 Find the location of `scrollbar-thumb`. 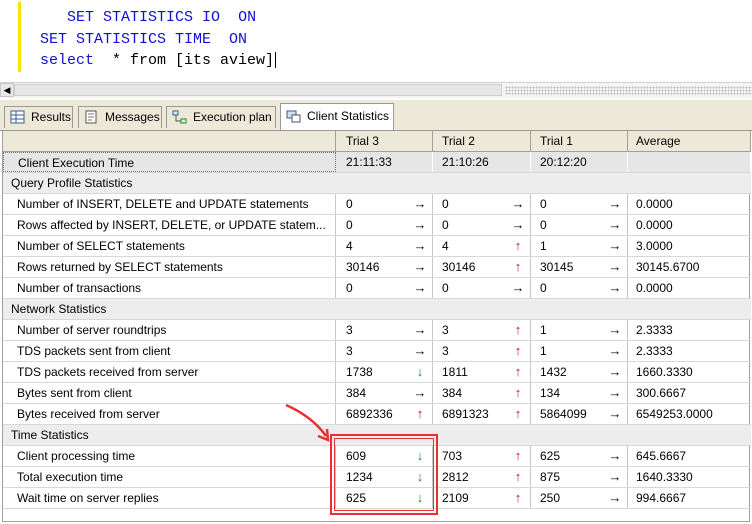

scrollbar-thumb is located at coordinates (258, 90).